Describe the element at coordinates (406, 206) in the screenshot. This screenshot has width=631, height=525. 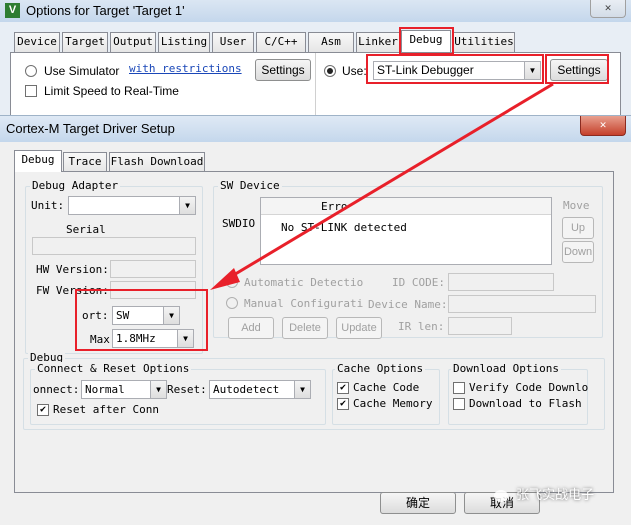
I see `list-header: Erro` at that location.